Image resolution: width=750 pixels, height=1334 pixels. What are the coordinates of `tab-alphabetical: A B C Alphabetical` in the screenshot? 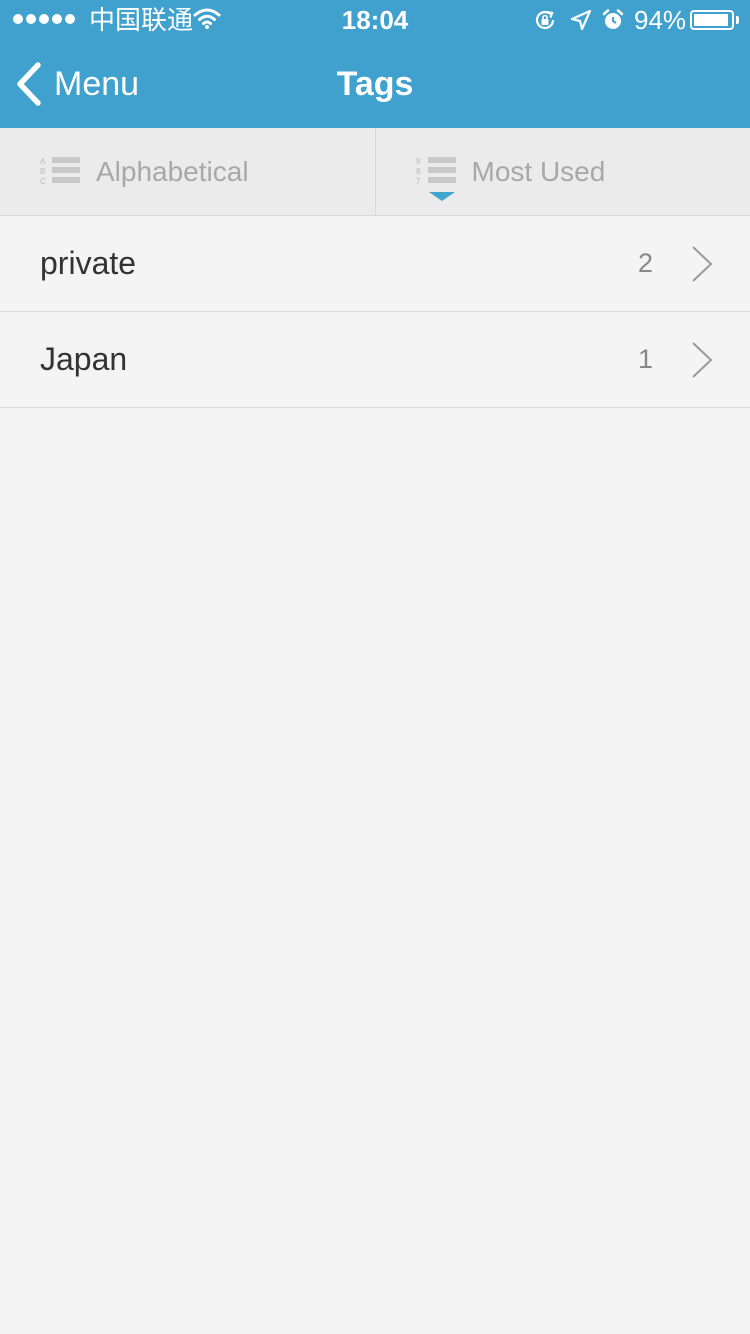 It's located at (187, 171).